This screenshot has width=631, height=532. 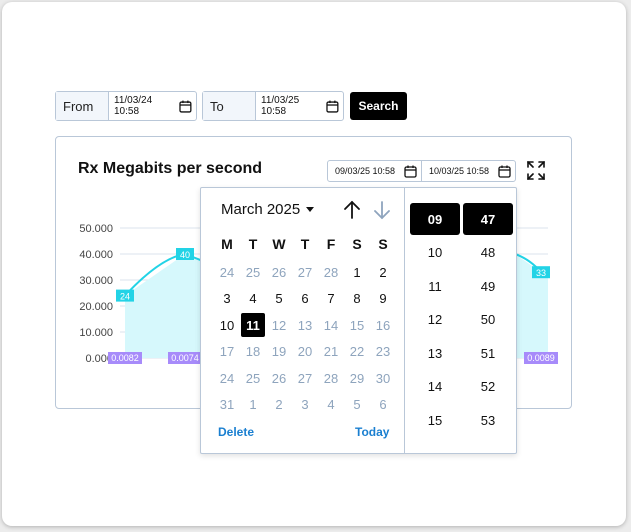 What do you see at coordinates (488, 253) in the screenshot?
I see `minute-option: 48` at bounding box center [488, 253].